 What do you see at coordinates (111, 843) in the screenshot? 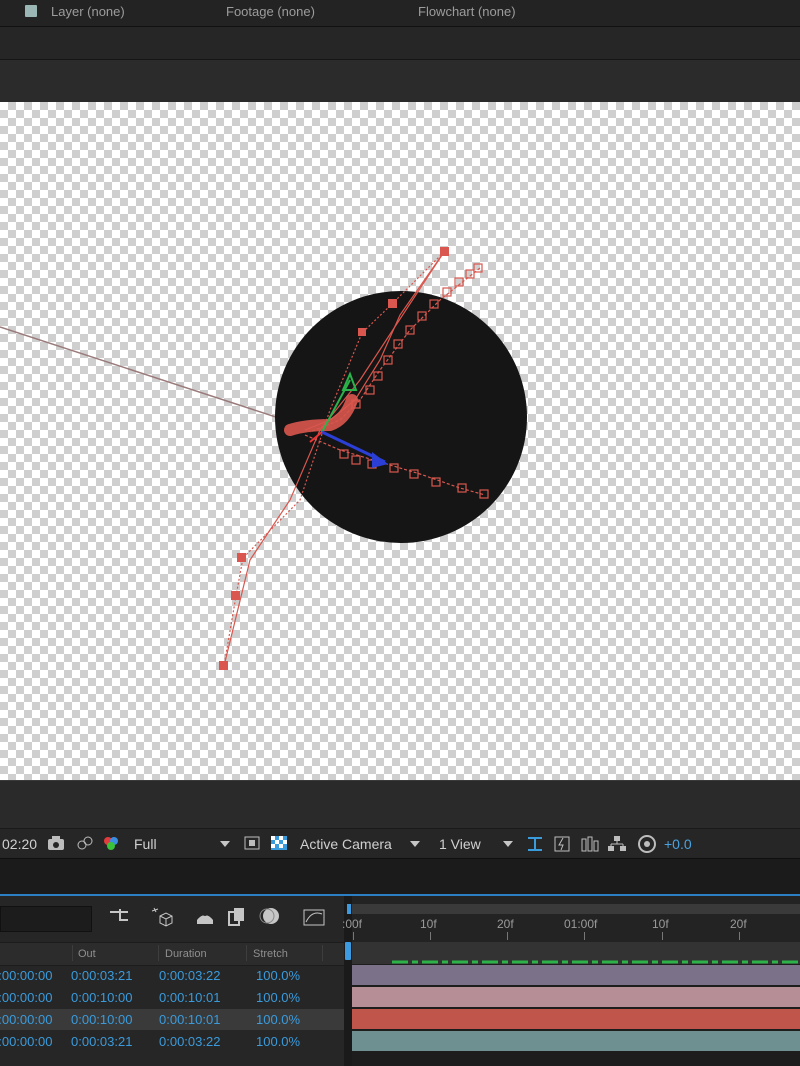
I see `rgb-channel-icon` at bounding box center [111, 843].